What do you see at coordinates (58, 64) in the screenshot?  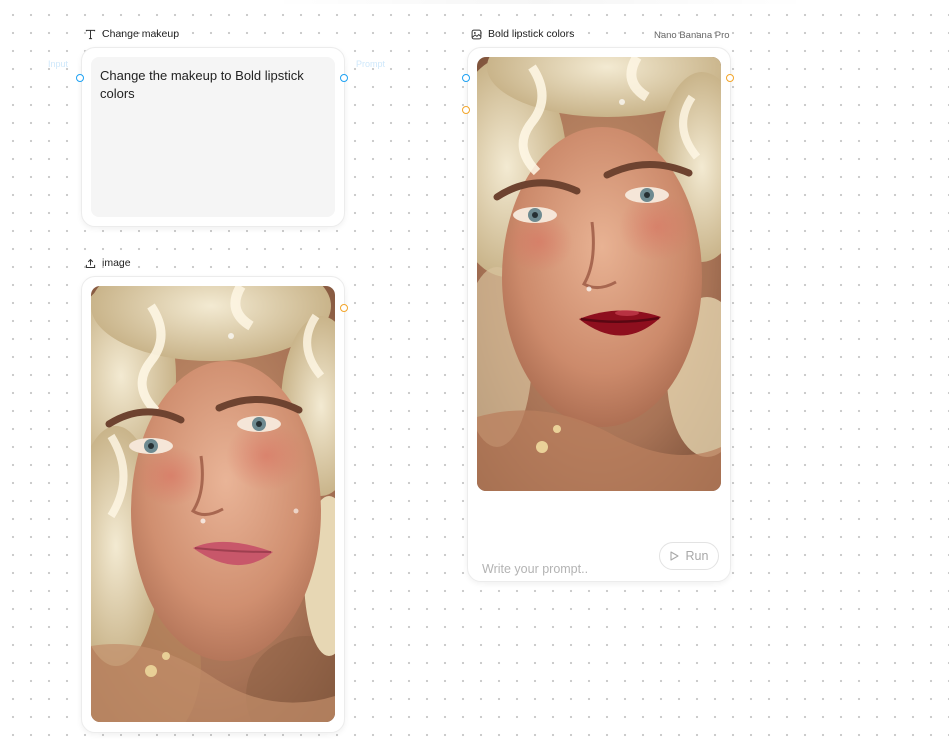 I see `text-node-ghost-input: Input` at bounding box center [58, 64].